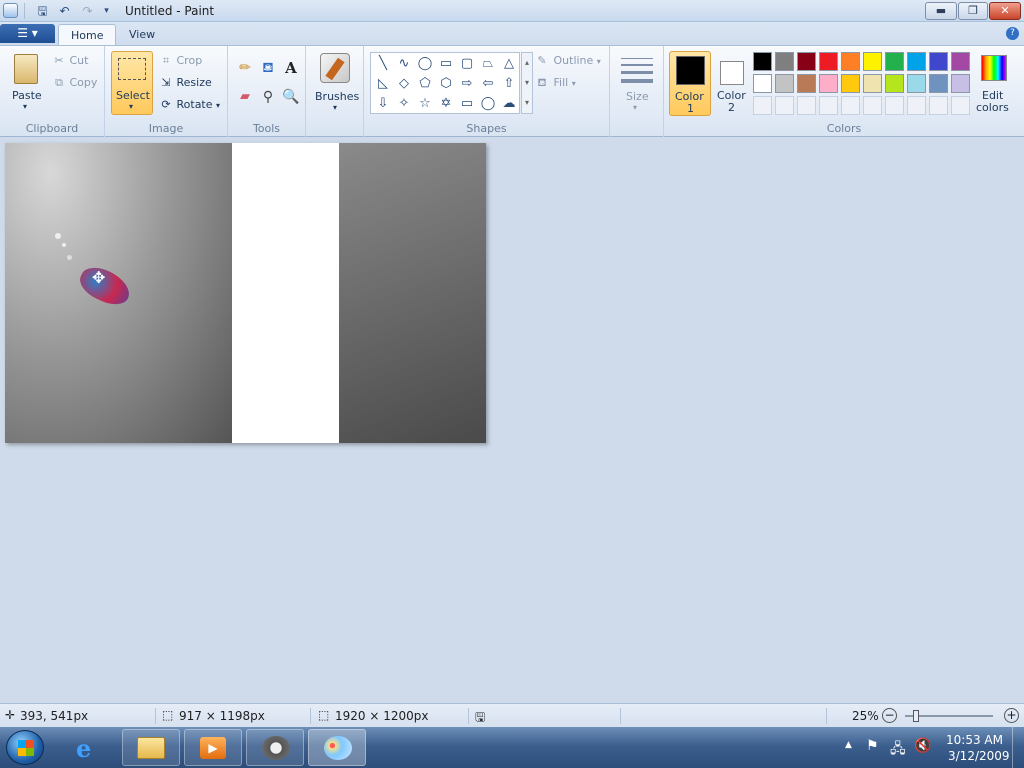 This screenshot has width=1024, height=768. Describe the element at coordinates (570, 62) in the screenshot. I see `outline-button: ✎ Outline ▾` at that location.